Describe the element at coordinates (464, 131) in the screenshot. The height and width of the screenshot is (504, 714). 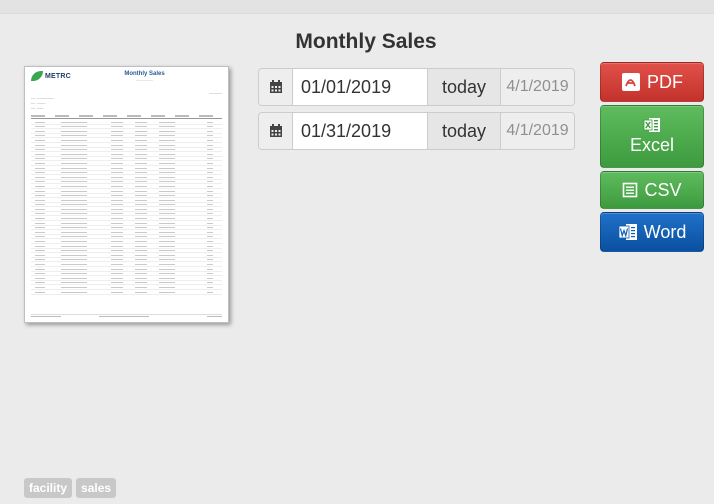
I see `end-today-button: today` at that location.